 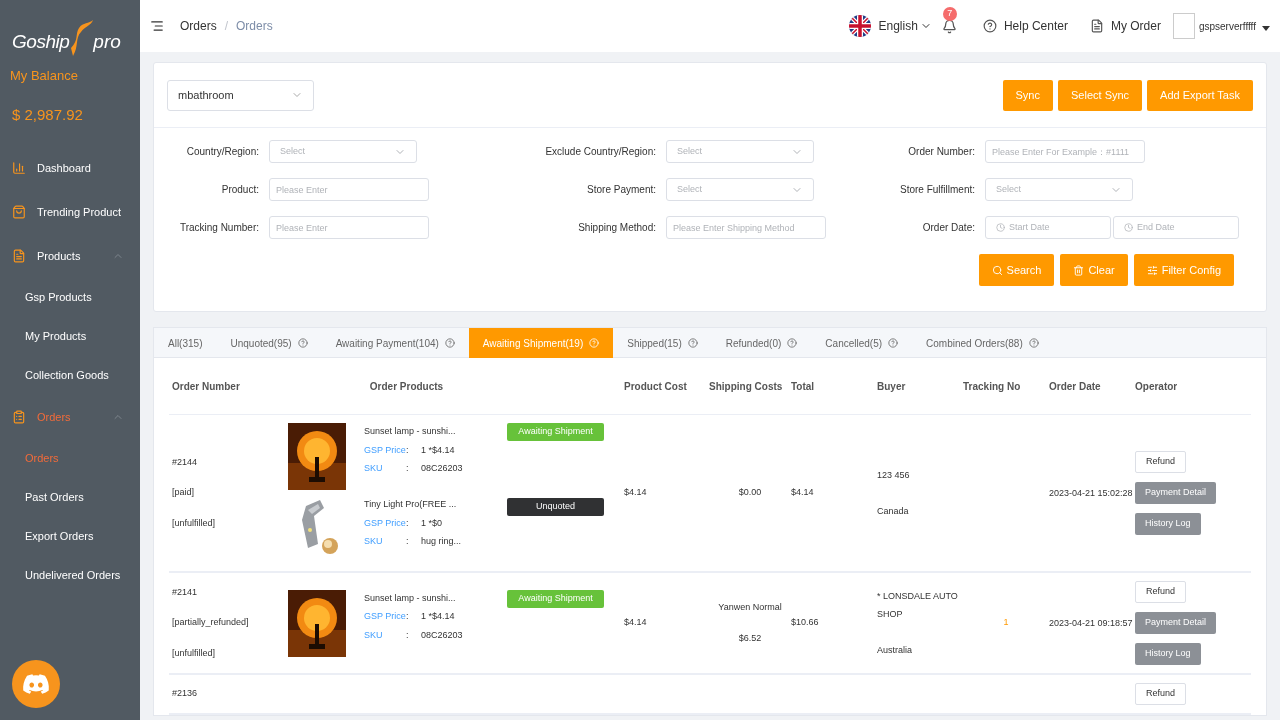 What do you see at coordinates (157, 26) in the screenshot?
I see `menu-icon` at bounding box center [157, 26].